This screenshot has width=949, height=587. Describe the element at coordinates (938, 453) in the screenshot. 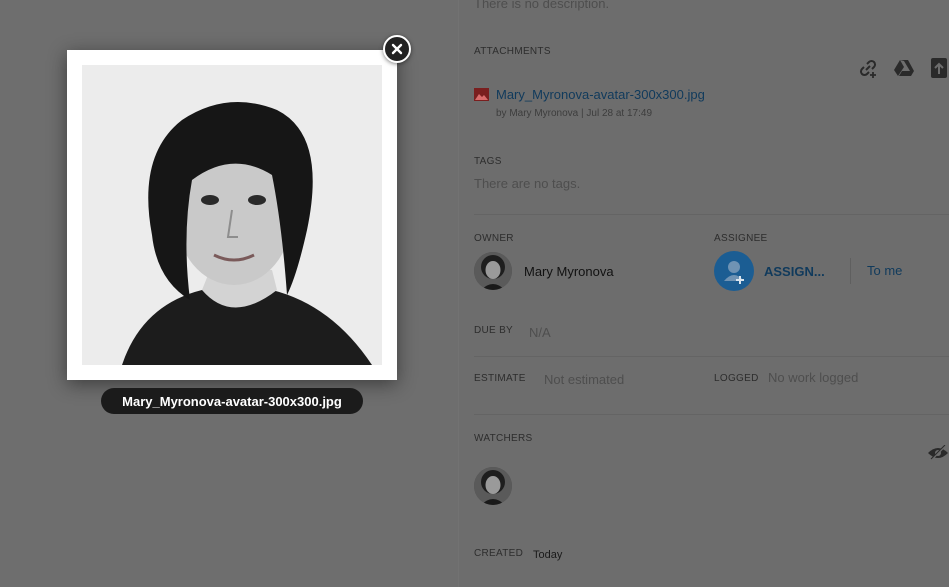

I see `unwatch-eye-icon` at that location.